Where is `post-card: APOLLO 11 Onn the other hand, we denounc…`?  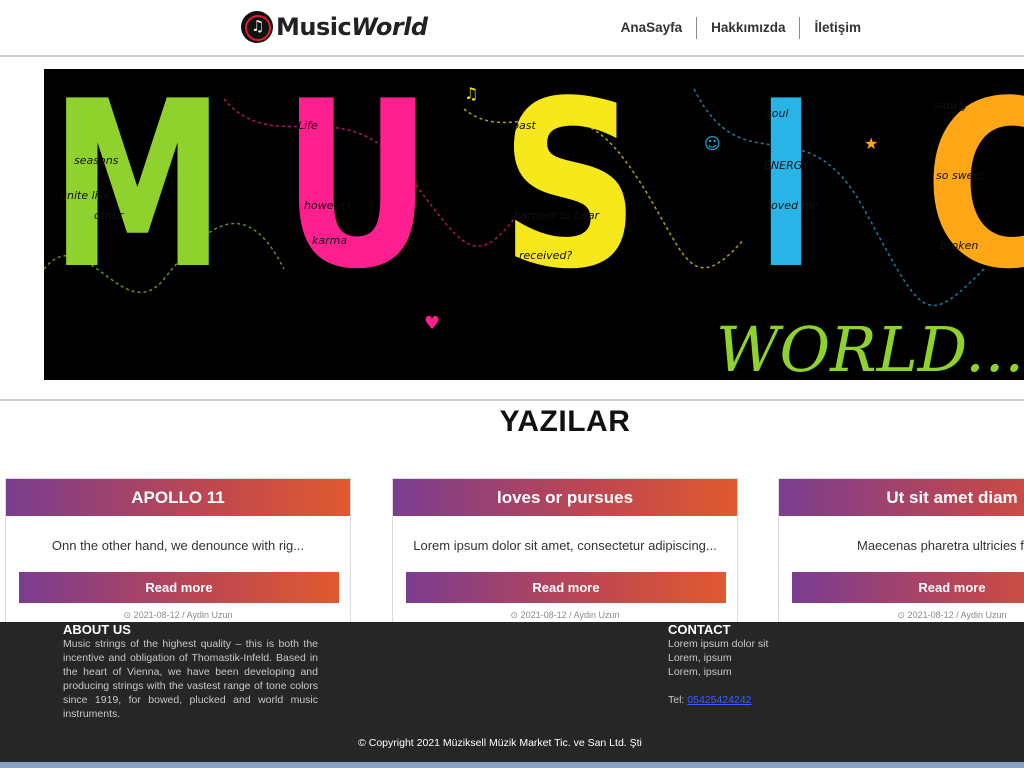
post-card: APOLLO 11 Onn the other hand, we denounc… is located at coordinates (178, 553).